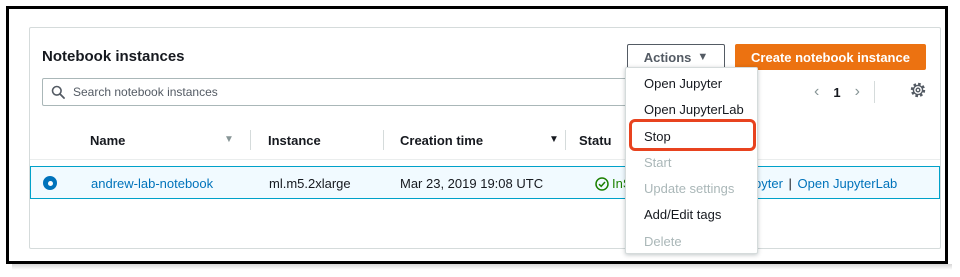 This screenshot has height=277, width=960. I want to click on gear-icon, so click(918, 90).